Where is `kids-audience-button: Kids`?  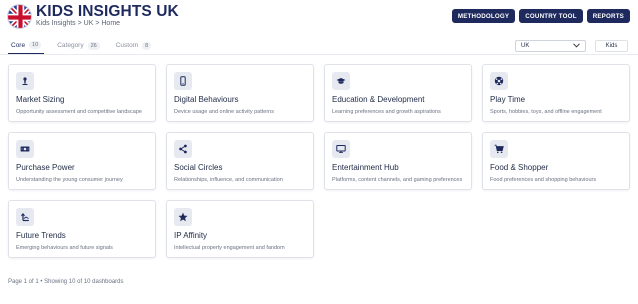
kids-audience-button: Kids is located at coordinates (611, 46).